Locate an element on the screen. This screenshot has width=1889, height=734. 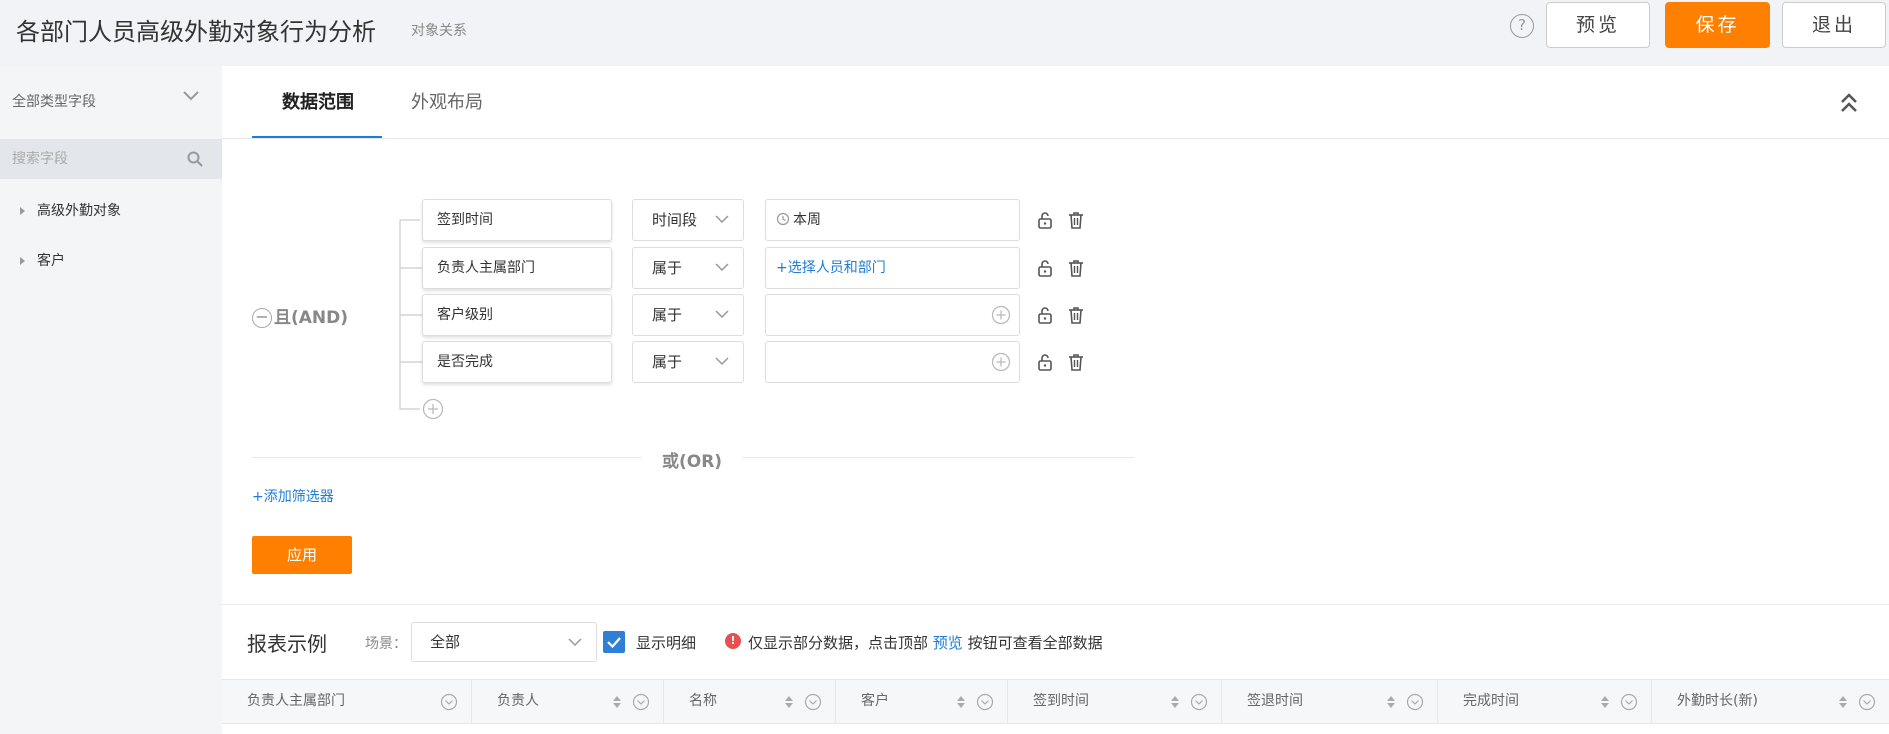
add-condition-icon is located at coordinates (433, 409).